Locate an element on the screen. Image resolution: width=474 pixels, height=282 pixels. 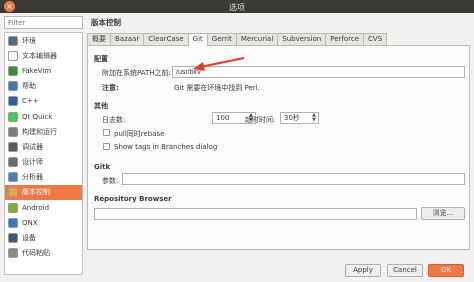
window-title: 选项 is located at coordinates (237, 7).